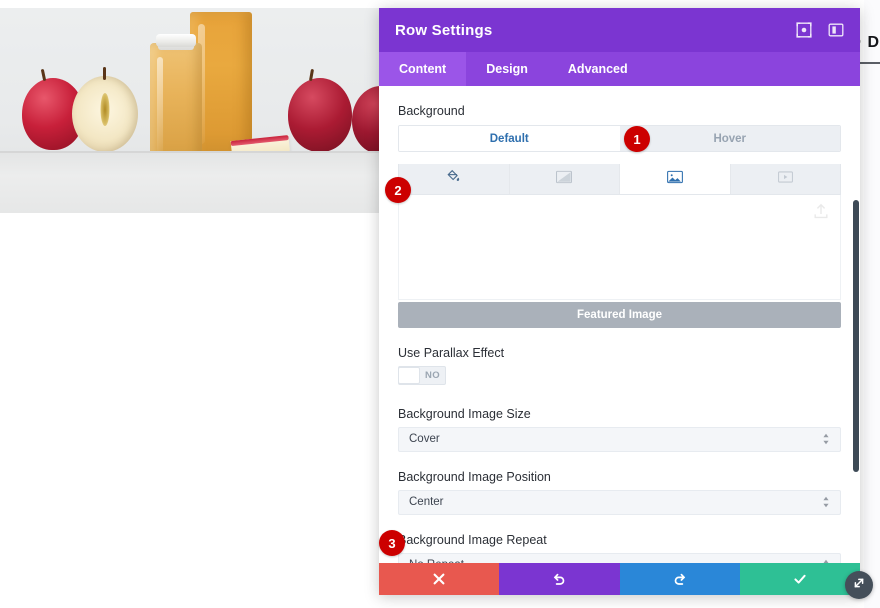  What do you see at coordinates (509, 138) in the screenshot?
I see `state-default-button: Default` at bounding box center [509, 138].